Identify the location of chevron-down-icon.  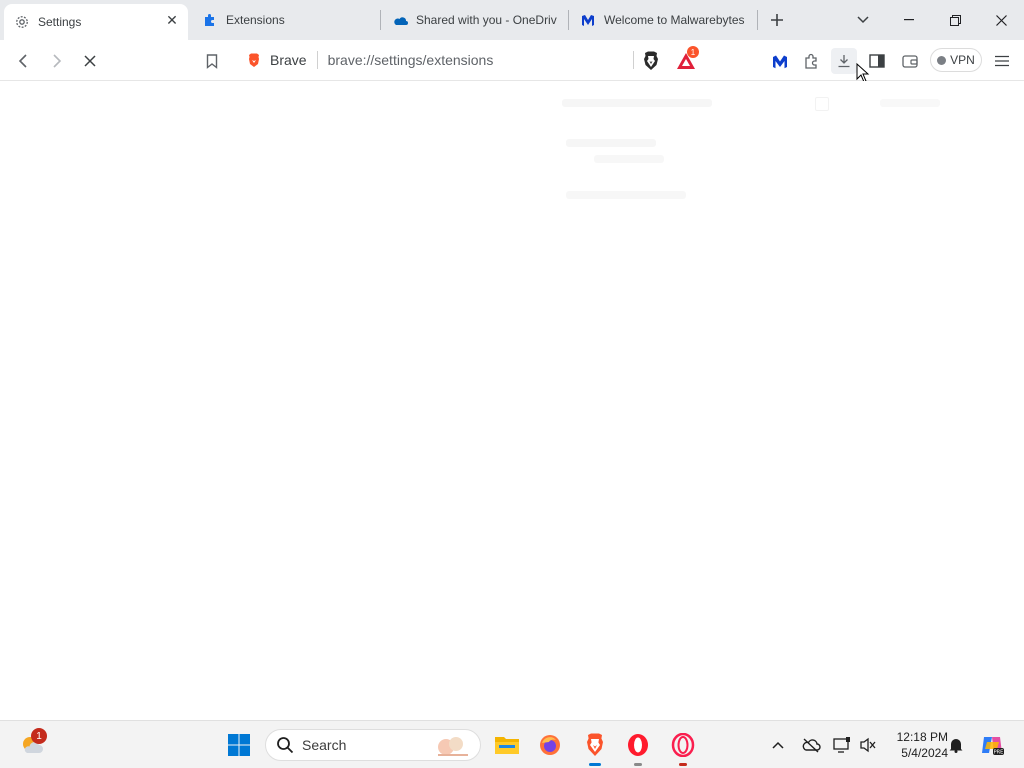
(863, 20).